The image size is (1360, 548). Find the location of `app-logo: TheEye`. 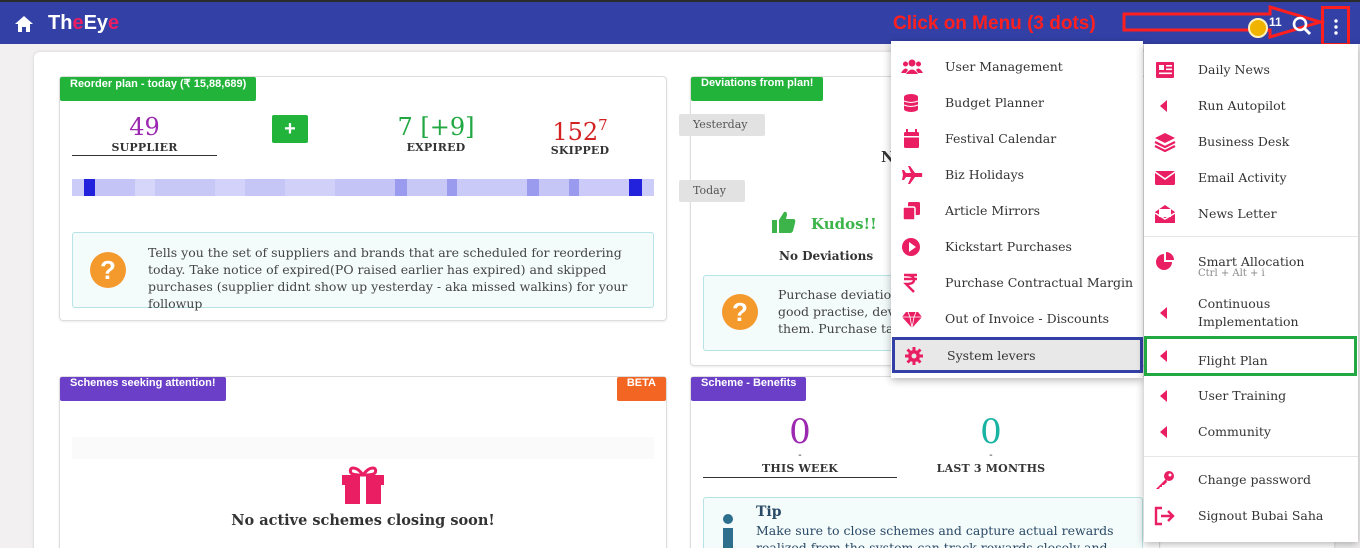

app-logo: TheEye is located at coordinates (83, 23).